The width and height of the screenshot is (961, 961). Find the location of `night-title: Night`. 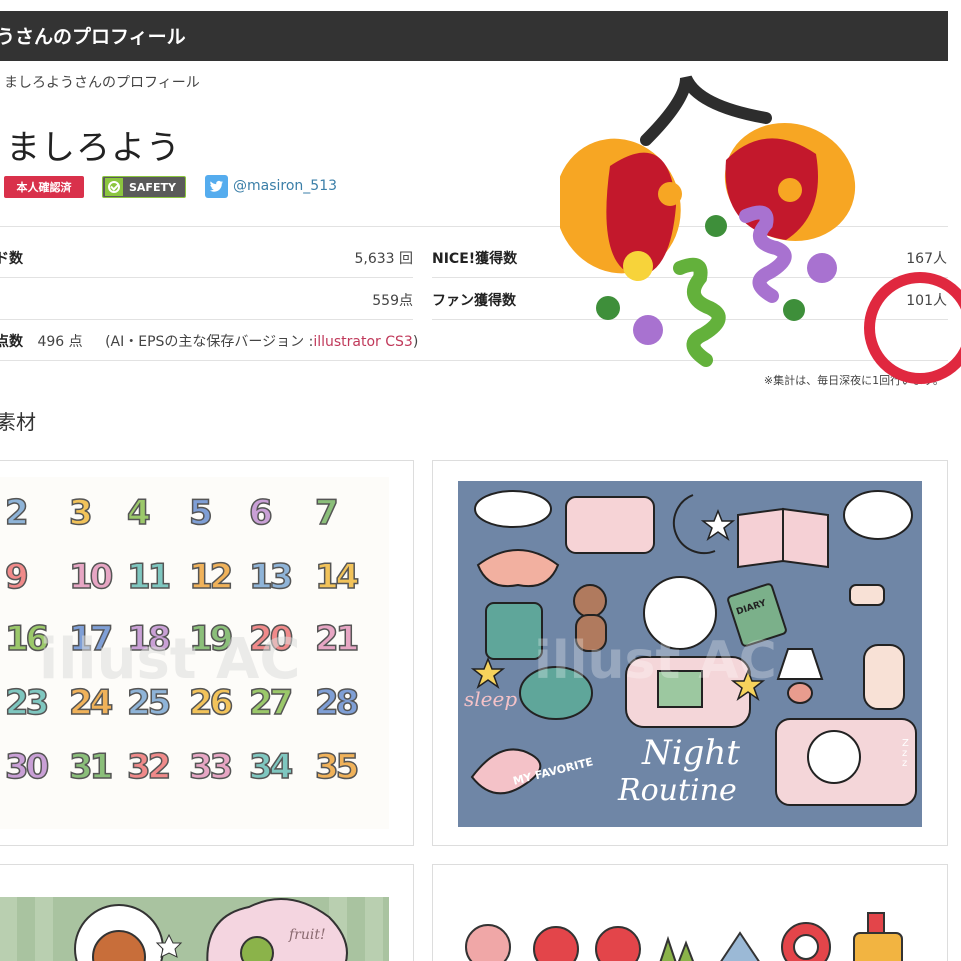

night-title: Night is located at coordinates (691, 753).